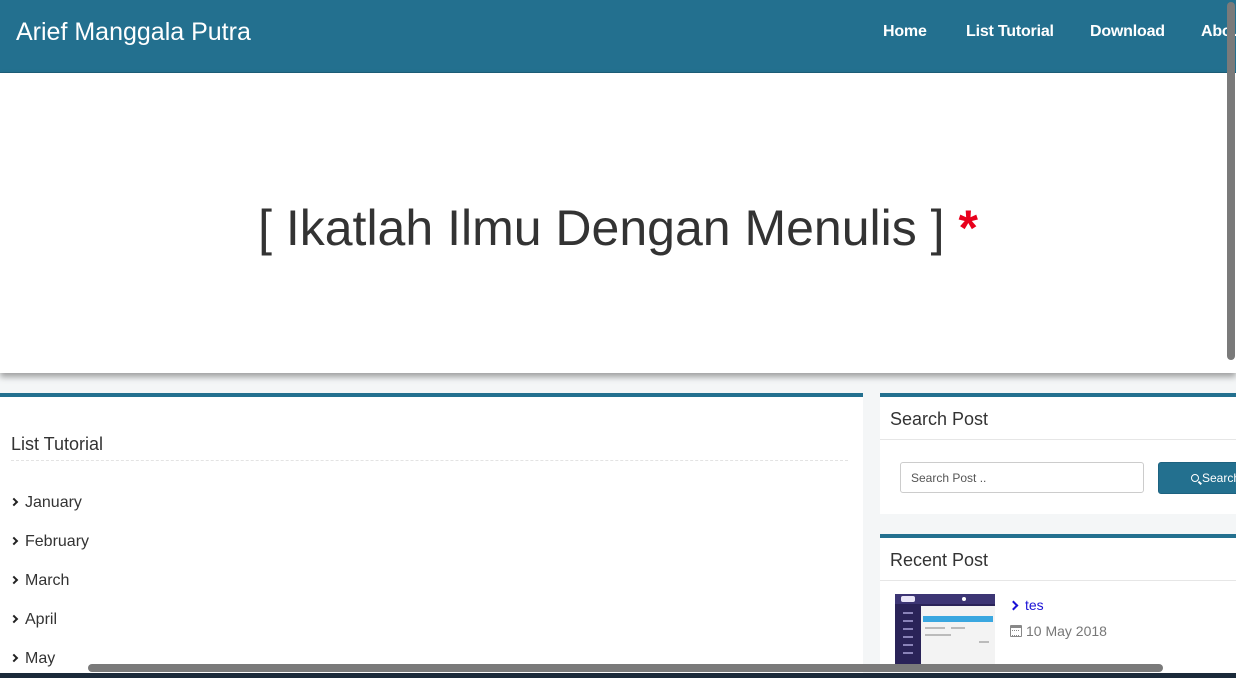  I want to click on horizontal-scrollbar-thumb, so click(625, 668).